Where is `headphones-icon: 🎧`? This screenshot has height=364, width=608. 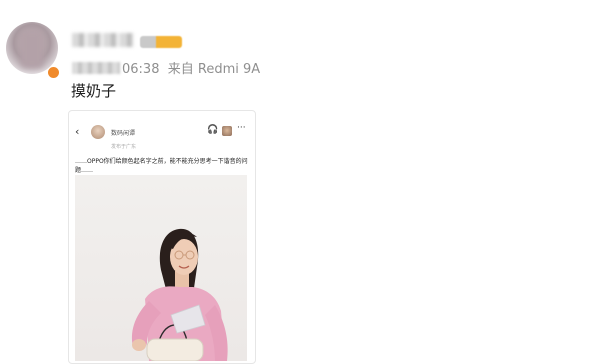 headphones-icon: 🎧 is located at coordinates (213, 130).